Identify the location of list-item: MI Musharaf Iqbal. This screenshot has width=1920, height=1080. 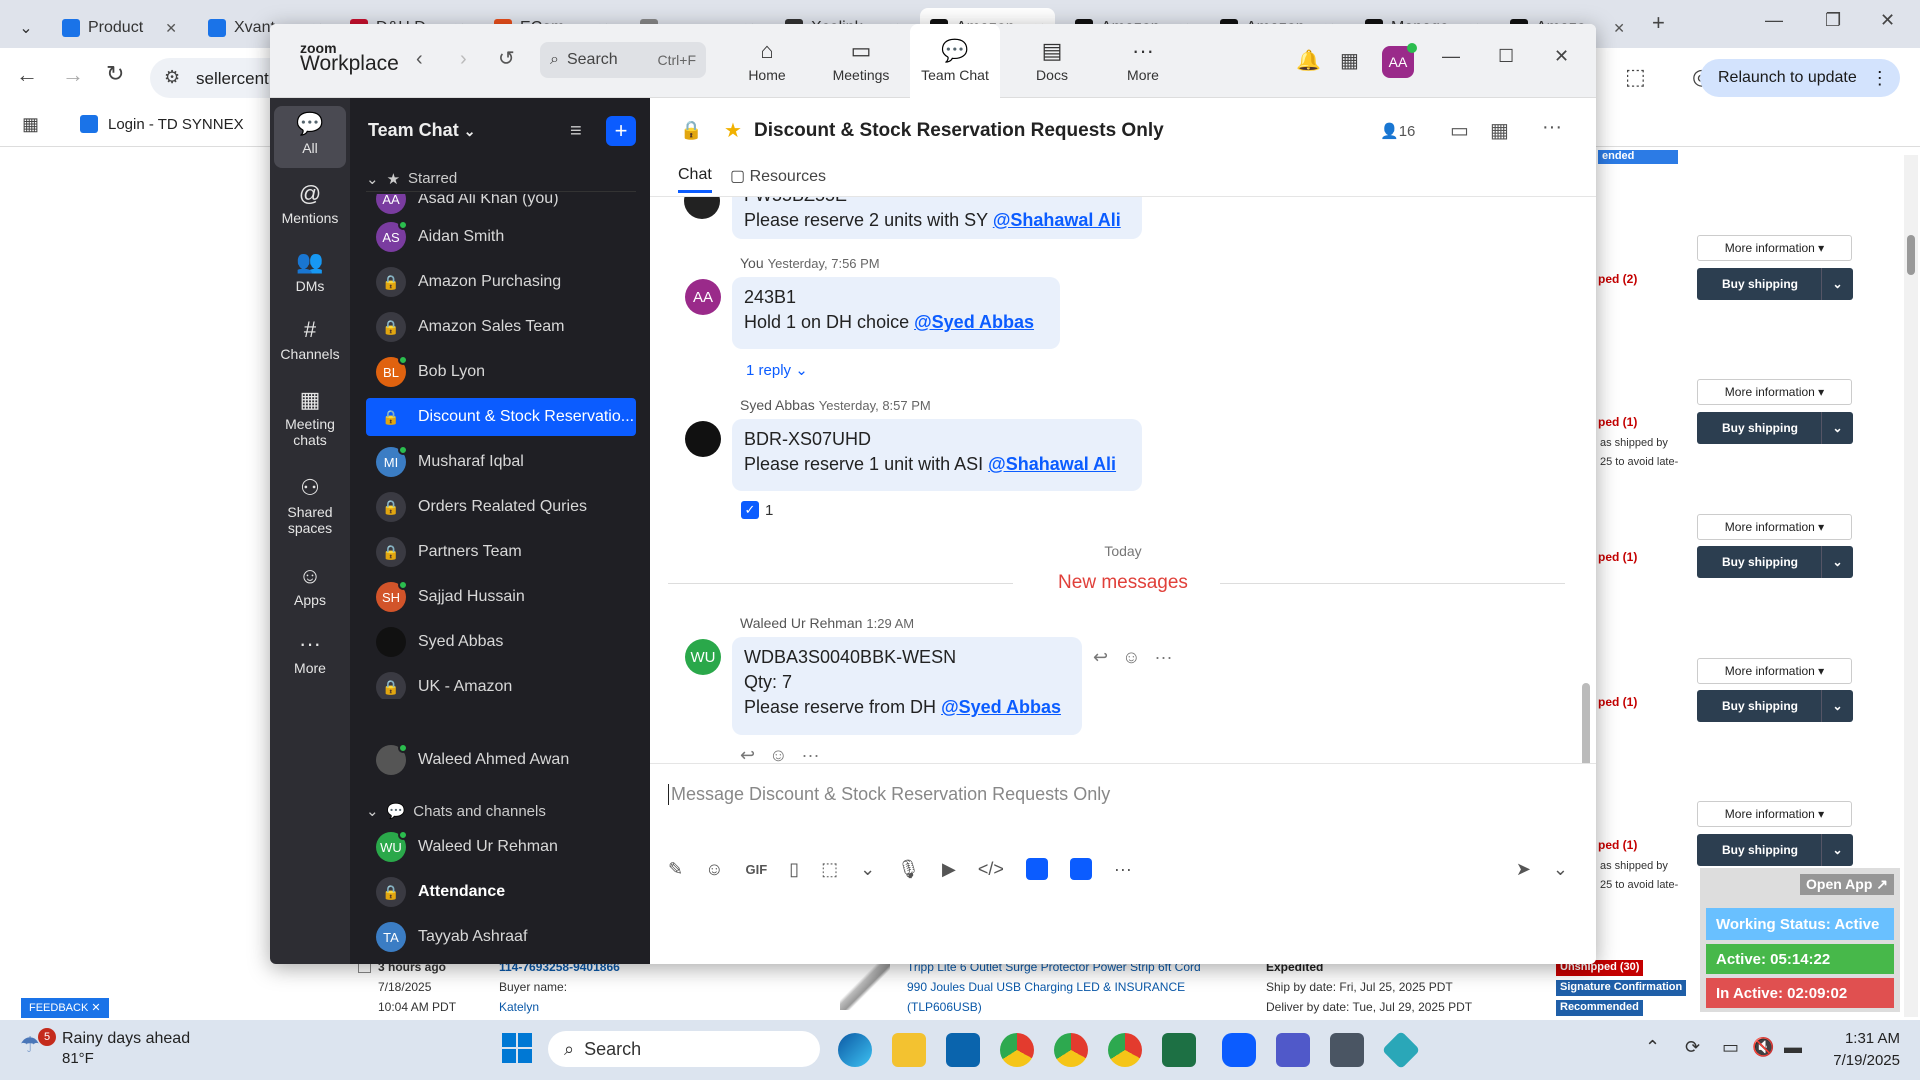
(501, 462).